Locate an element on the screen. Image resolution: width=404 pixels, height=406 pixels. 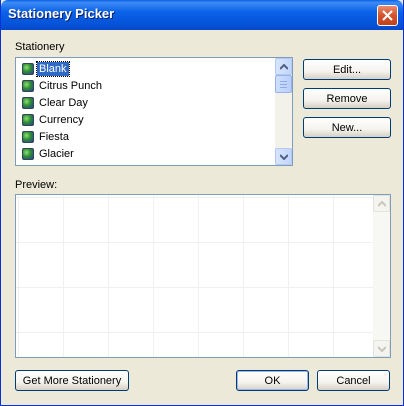
list-item: Fiesta is located at coordinates (46, 137).